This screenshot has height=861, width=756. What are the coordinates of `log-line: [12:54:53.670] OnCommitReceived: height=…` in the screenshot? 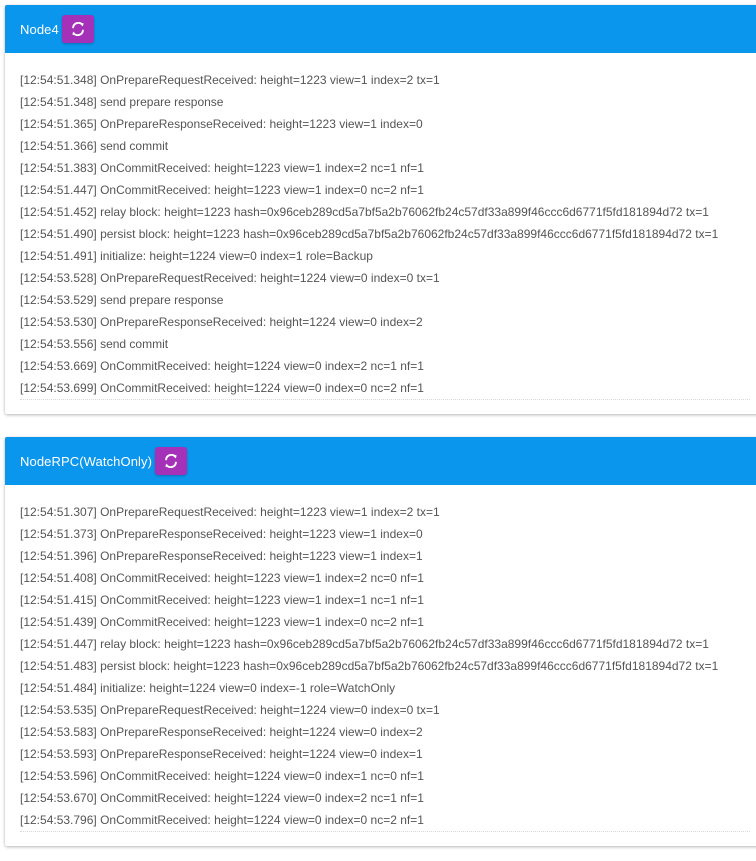 It's located at (222, 798).